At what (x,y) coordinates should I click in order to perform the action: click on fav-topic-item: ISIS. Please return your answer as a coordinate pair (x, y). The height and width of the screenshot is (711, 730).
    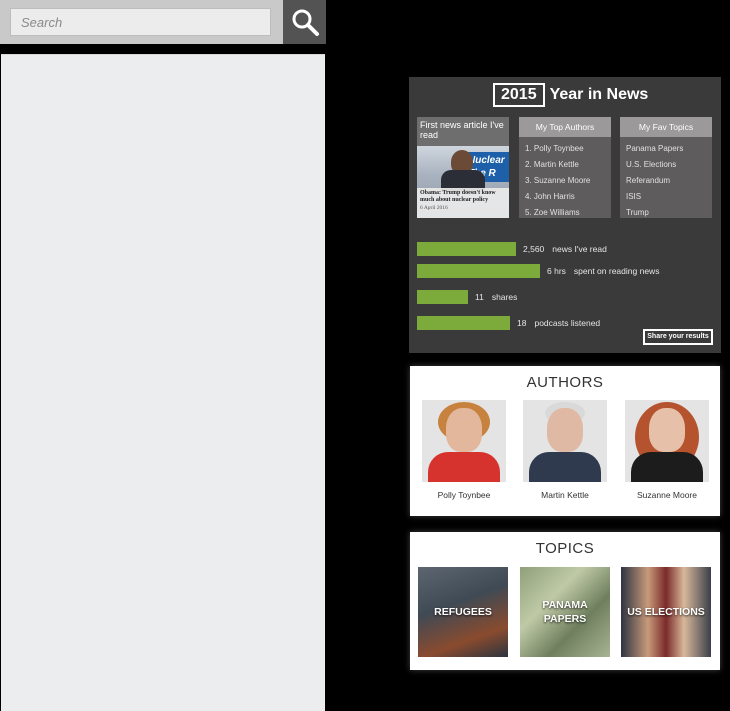
    Looking at the image, I should click on (666, 197).